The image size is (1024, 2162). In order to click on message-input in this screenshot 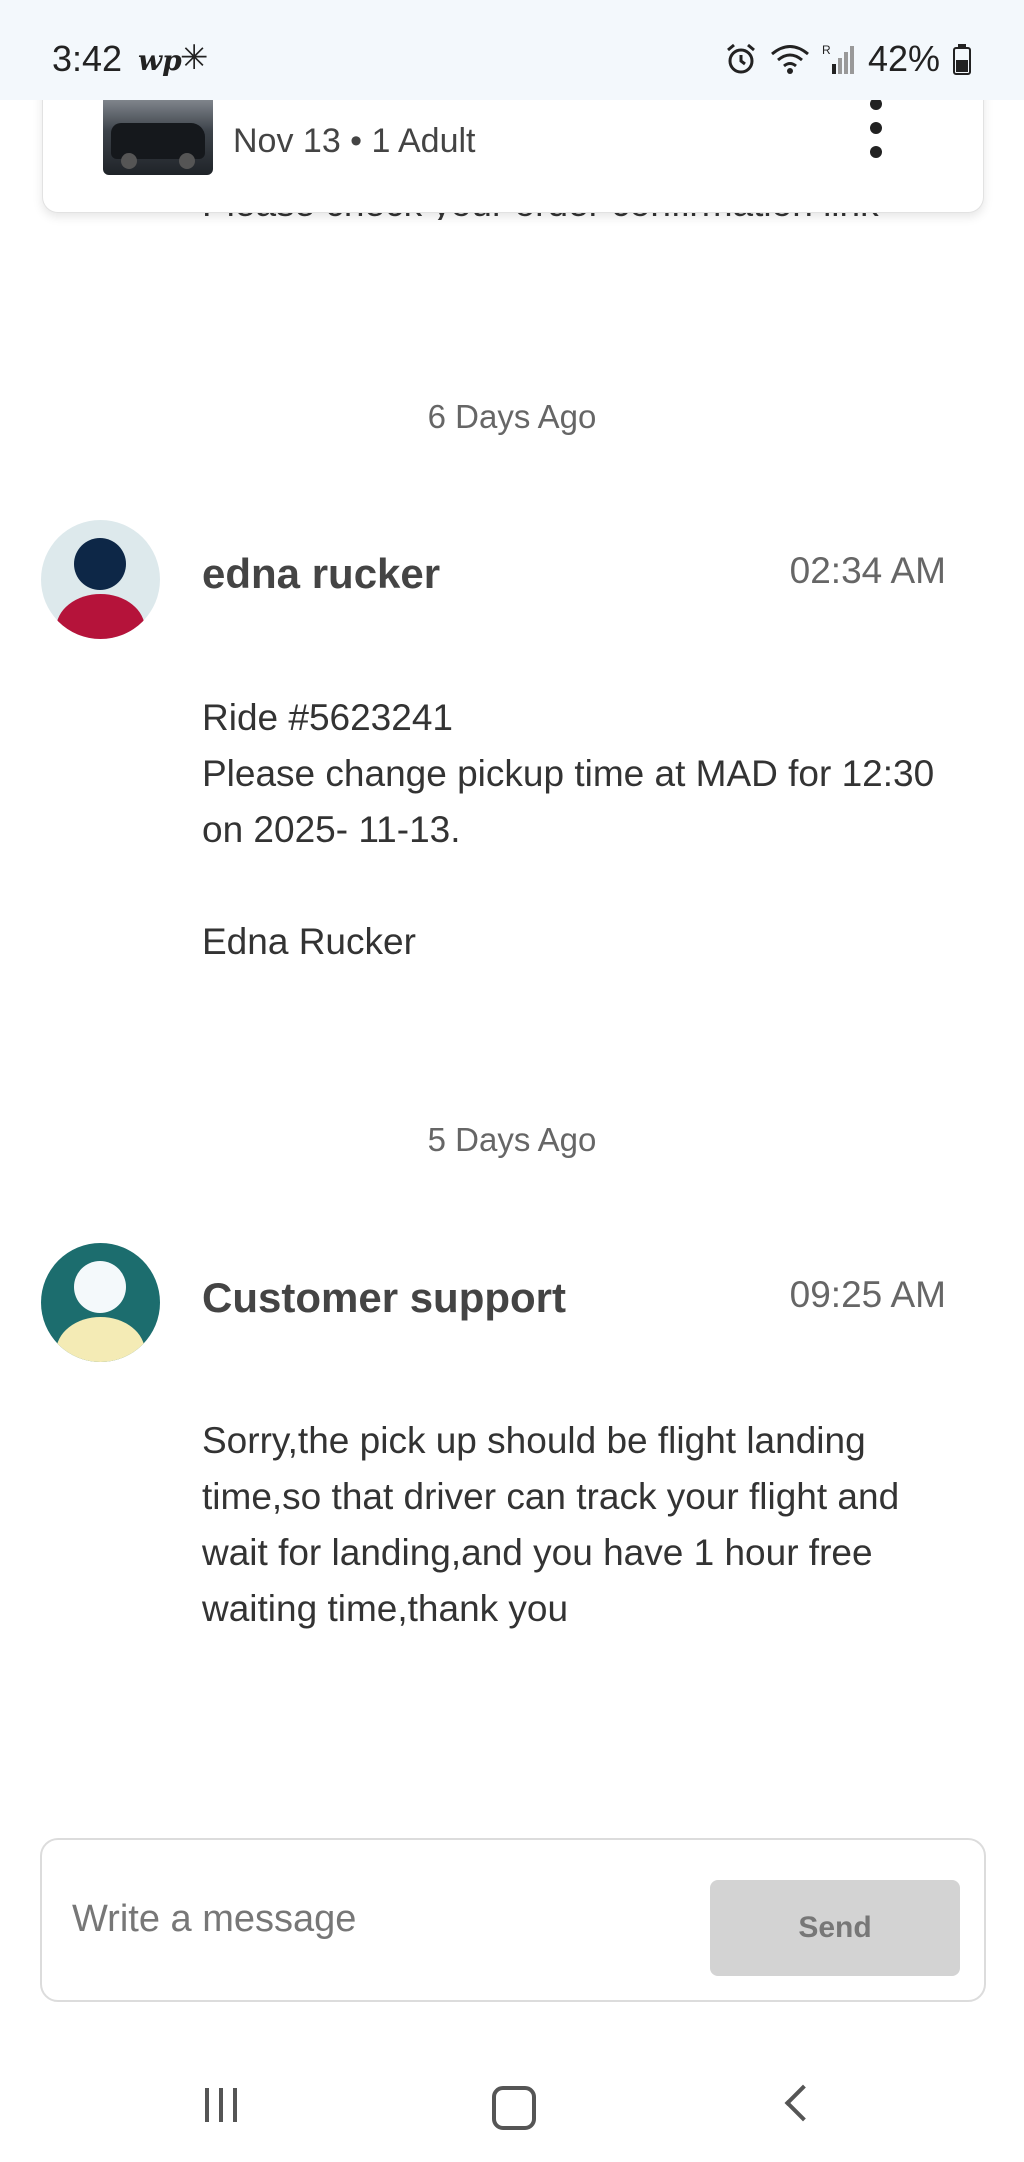, I will do `click(382, 1919)`.